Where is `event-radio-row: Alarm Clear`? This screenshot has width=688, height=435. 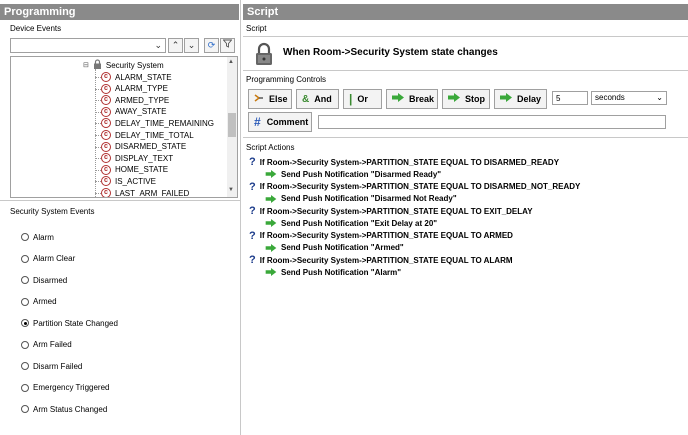
event-radio-row: Alarm Clear is located at coordinates (48, 259).